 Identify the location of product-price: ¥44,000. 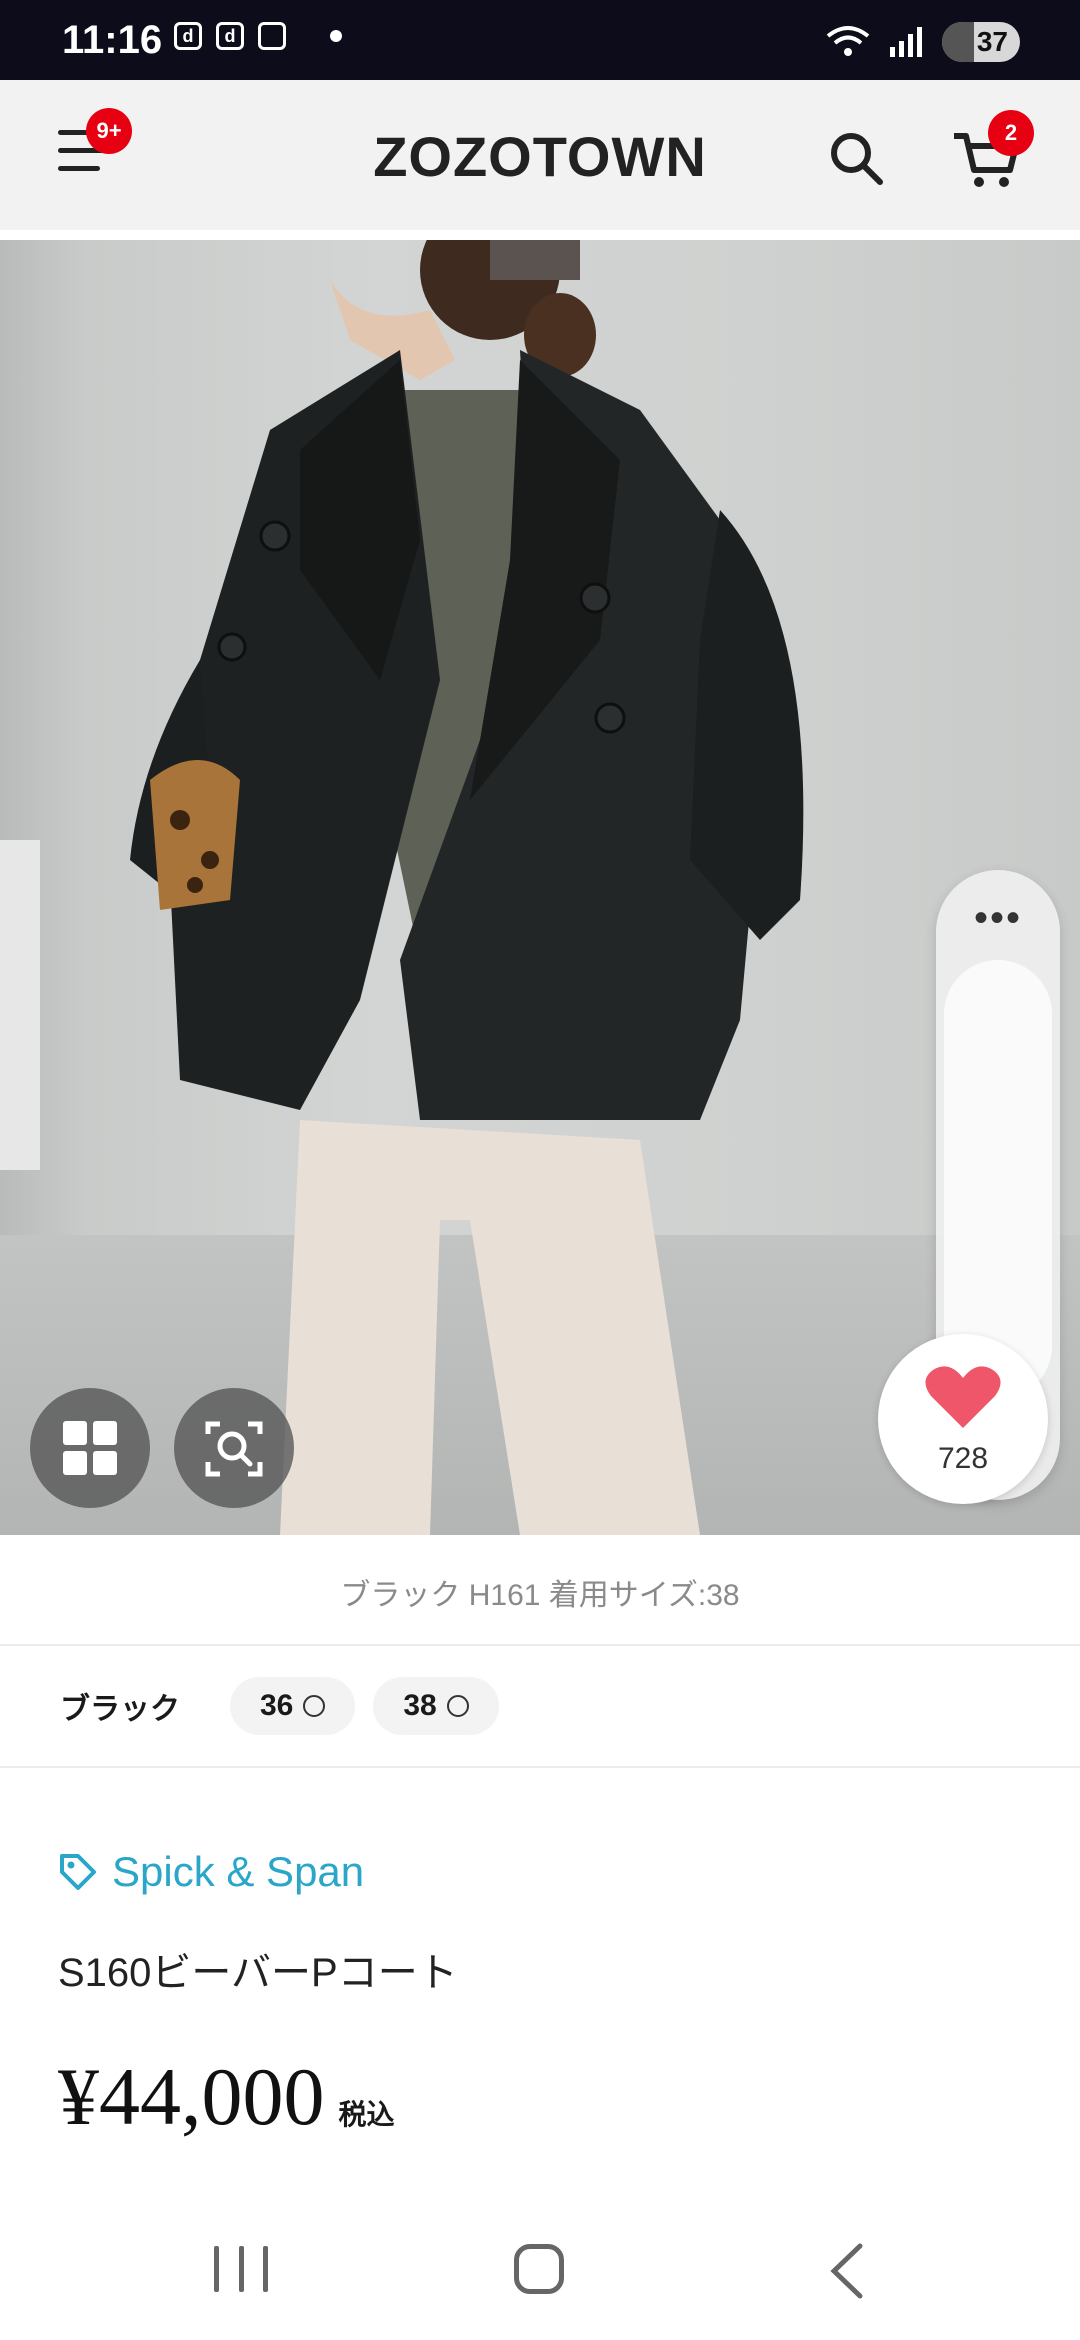
(191, 2096).